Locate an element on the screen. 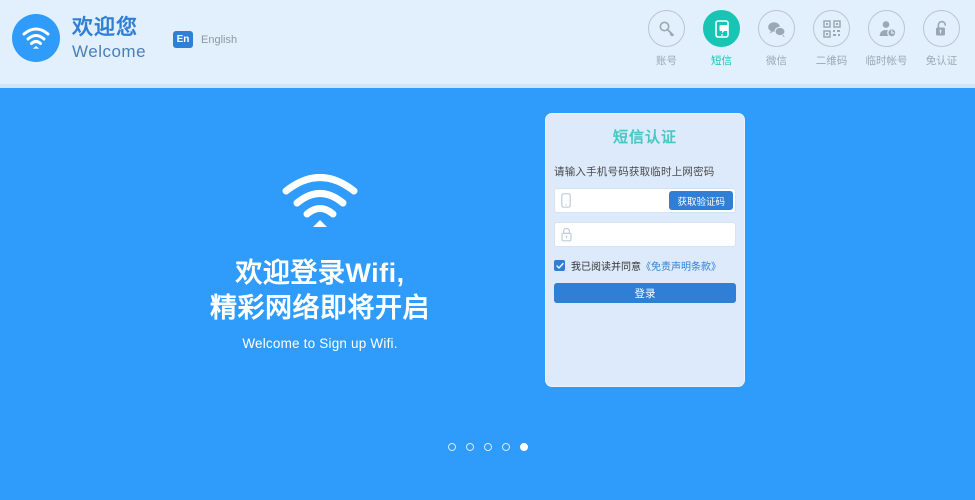 The width and height of the screenshot is (975, 500). wifi-signal-icon is located at coordinates (320, 203).